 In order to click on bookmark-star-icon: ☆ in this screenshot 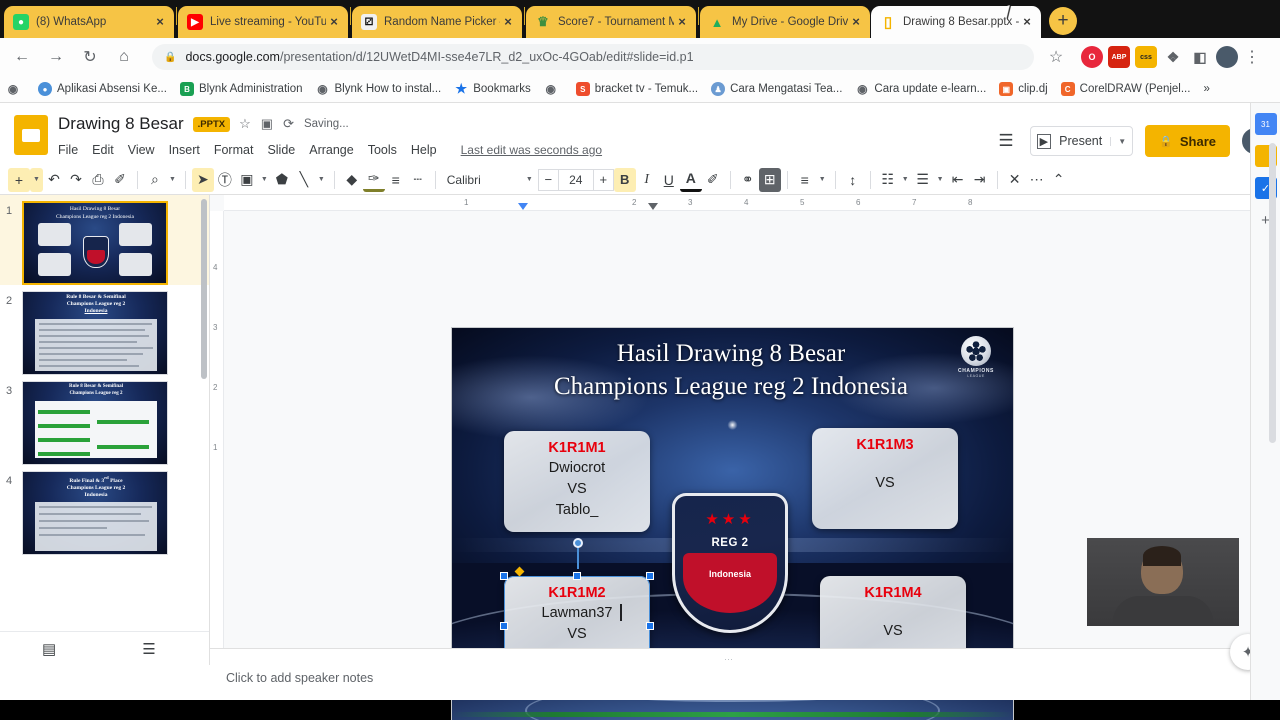, I will do `click(1056, 57)`.